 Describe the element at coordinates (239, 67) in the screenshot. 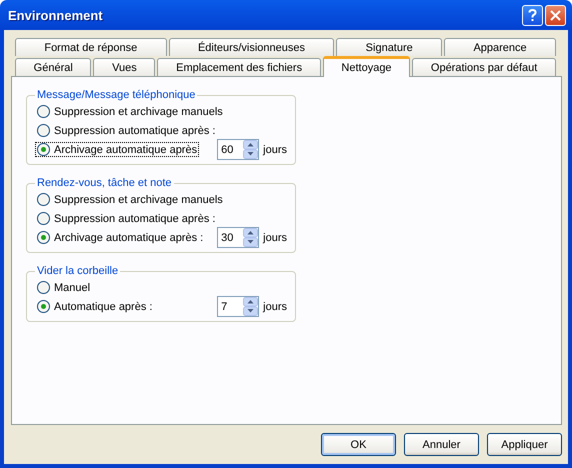

I see `tab: Emplacement des fichiers` at that location.